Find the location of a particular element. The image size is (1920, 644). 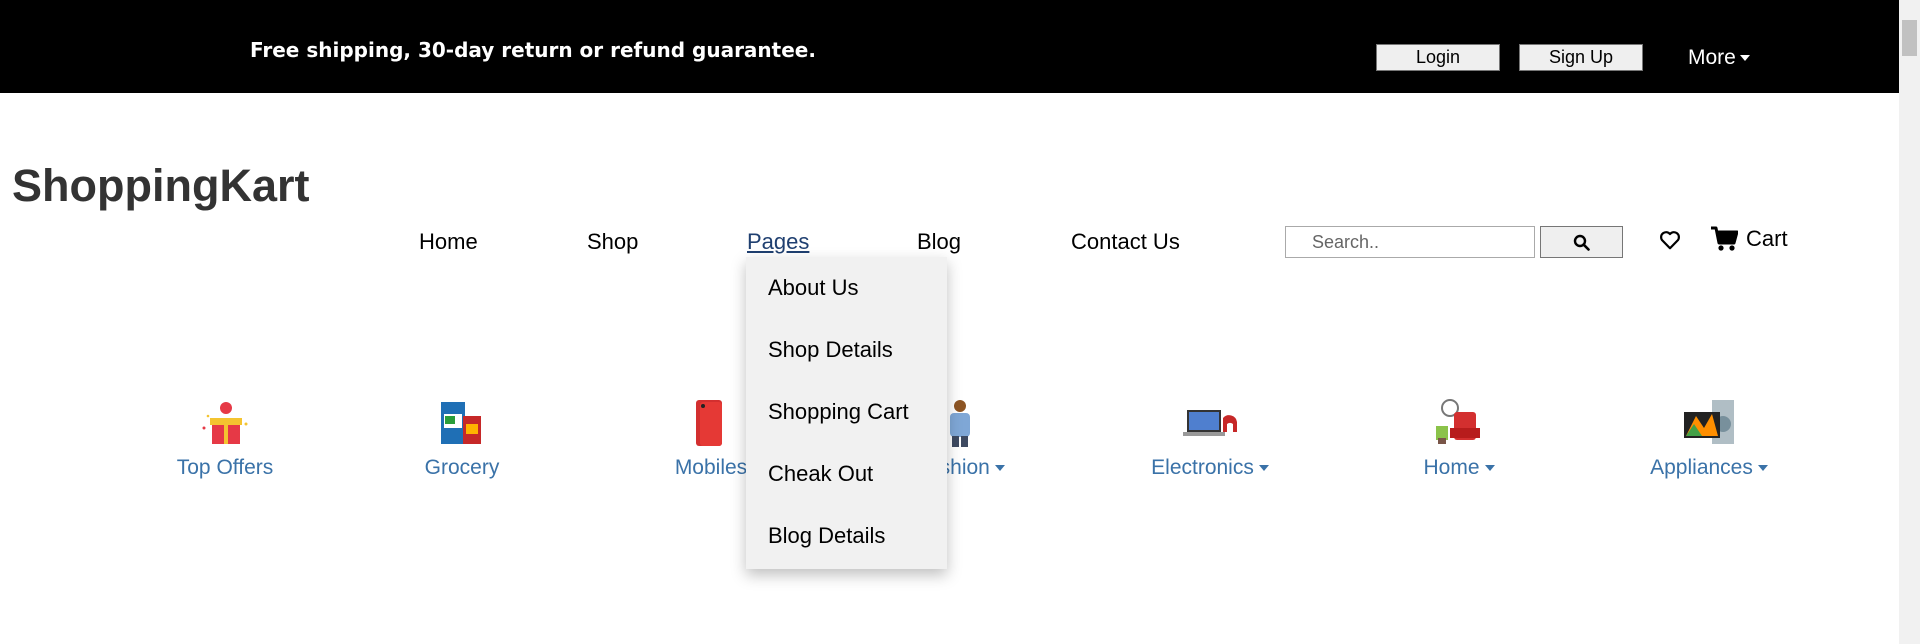

search-button is located at coordinates (1581, 242).